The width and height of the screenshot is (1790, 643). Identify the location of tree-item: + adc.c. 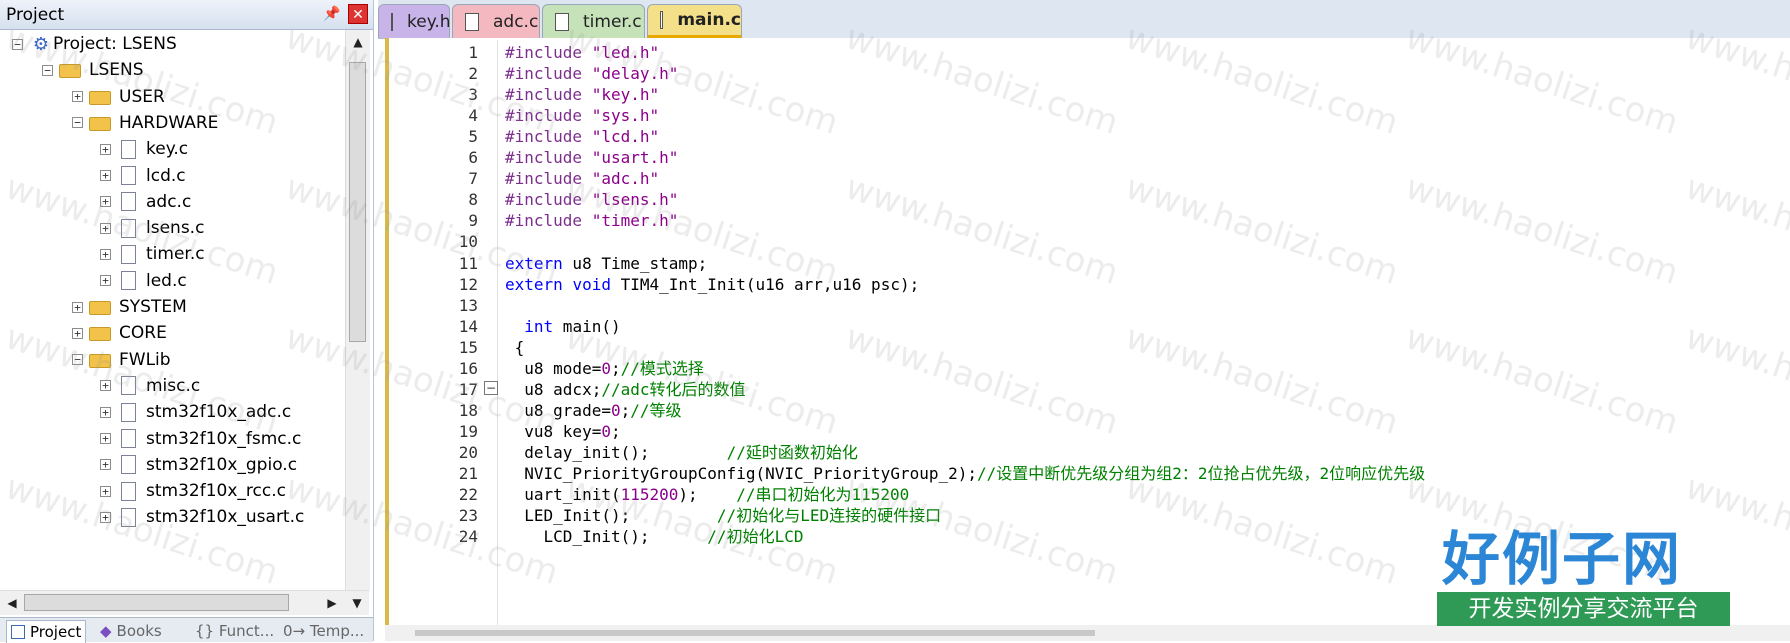
(145, 202).